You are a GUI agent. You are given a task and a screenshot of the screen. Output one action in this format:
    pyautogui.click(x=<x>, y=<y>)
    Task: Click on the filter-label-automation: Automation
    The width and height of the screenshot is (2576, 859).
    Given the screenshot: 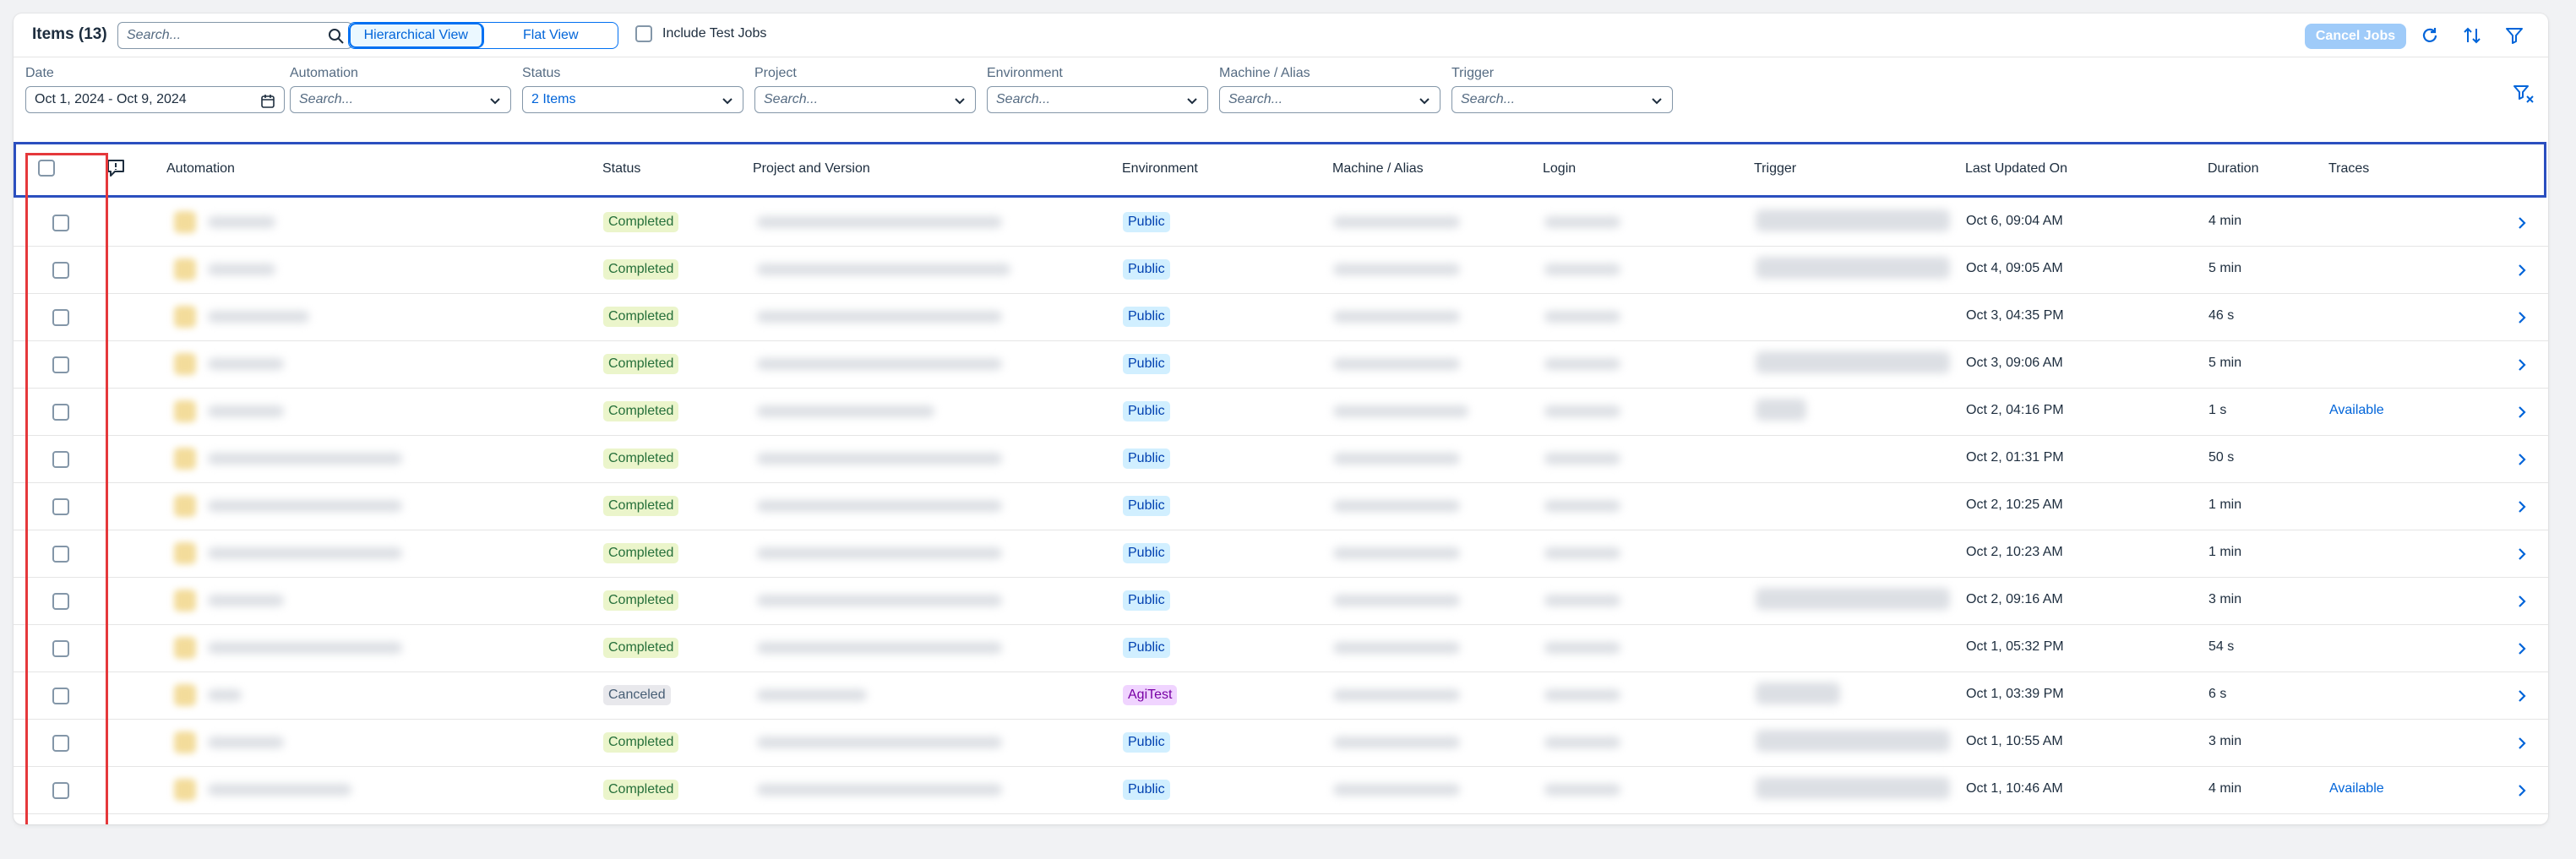 What is the action you would take?
    pyautogui.click(x=324, y=73)
    